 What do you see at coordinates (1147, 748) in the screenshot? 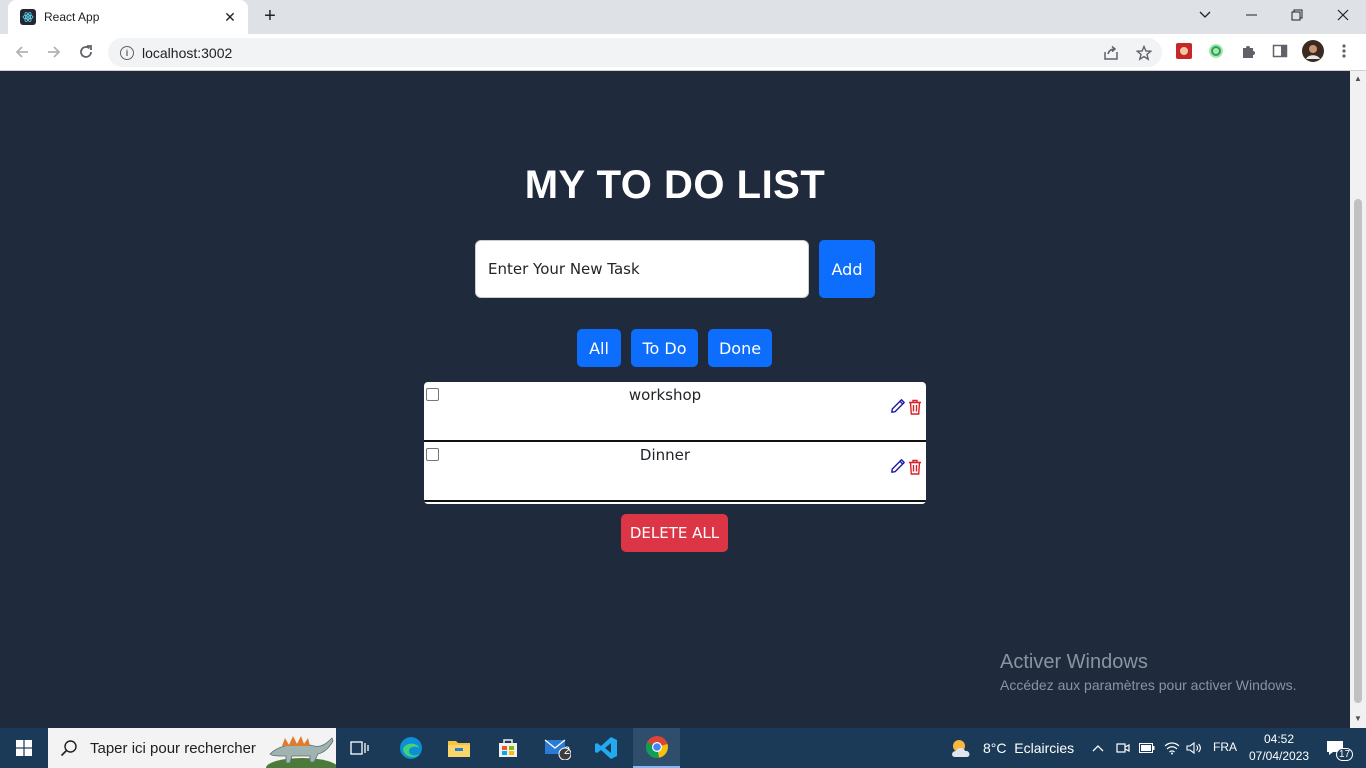
I see `battery-icon` at bounding box center [1147, 748].